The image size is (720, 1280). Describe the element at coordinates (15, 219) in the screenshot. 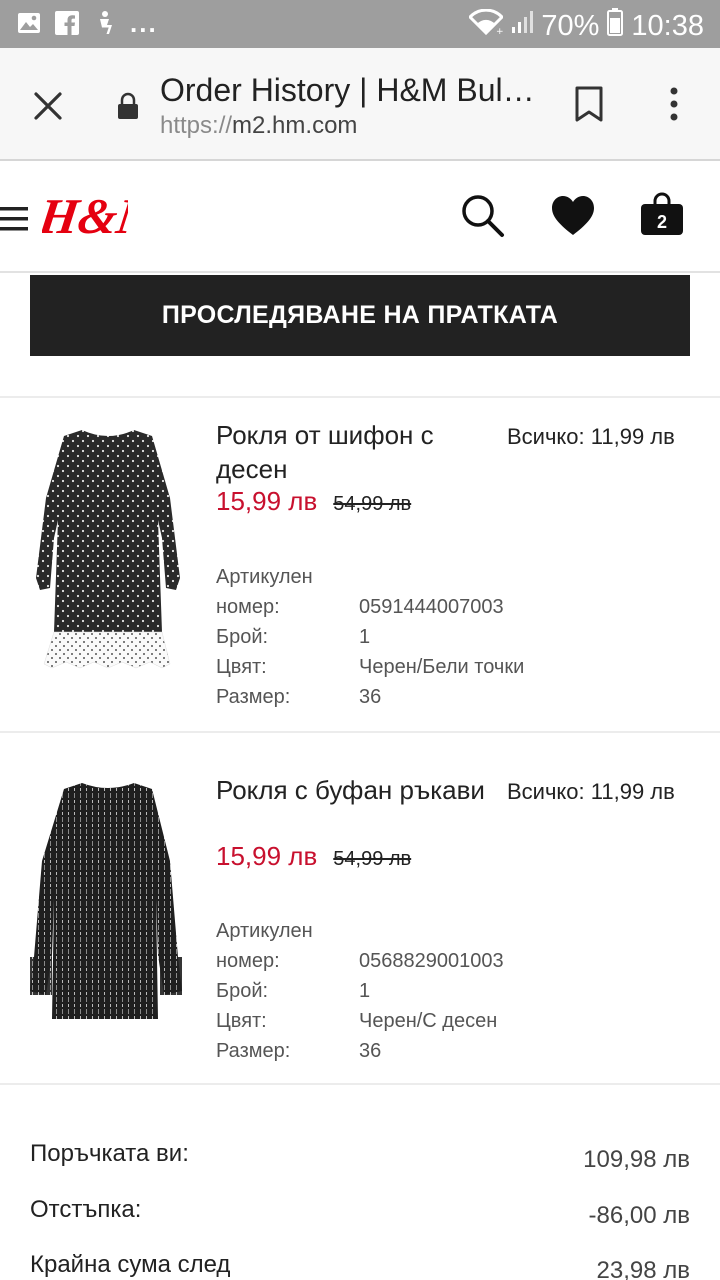

I see `hamburger-menu-icon` at that location.